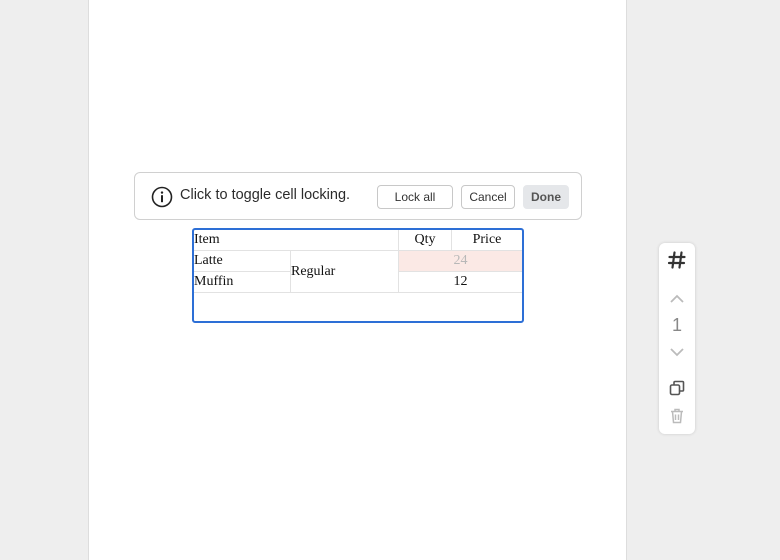 The image size is (780, 560). Describe the element at coordinates (162, 197) in the screenshot. I see `info-icon` at that location.